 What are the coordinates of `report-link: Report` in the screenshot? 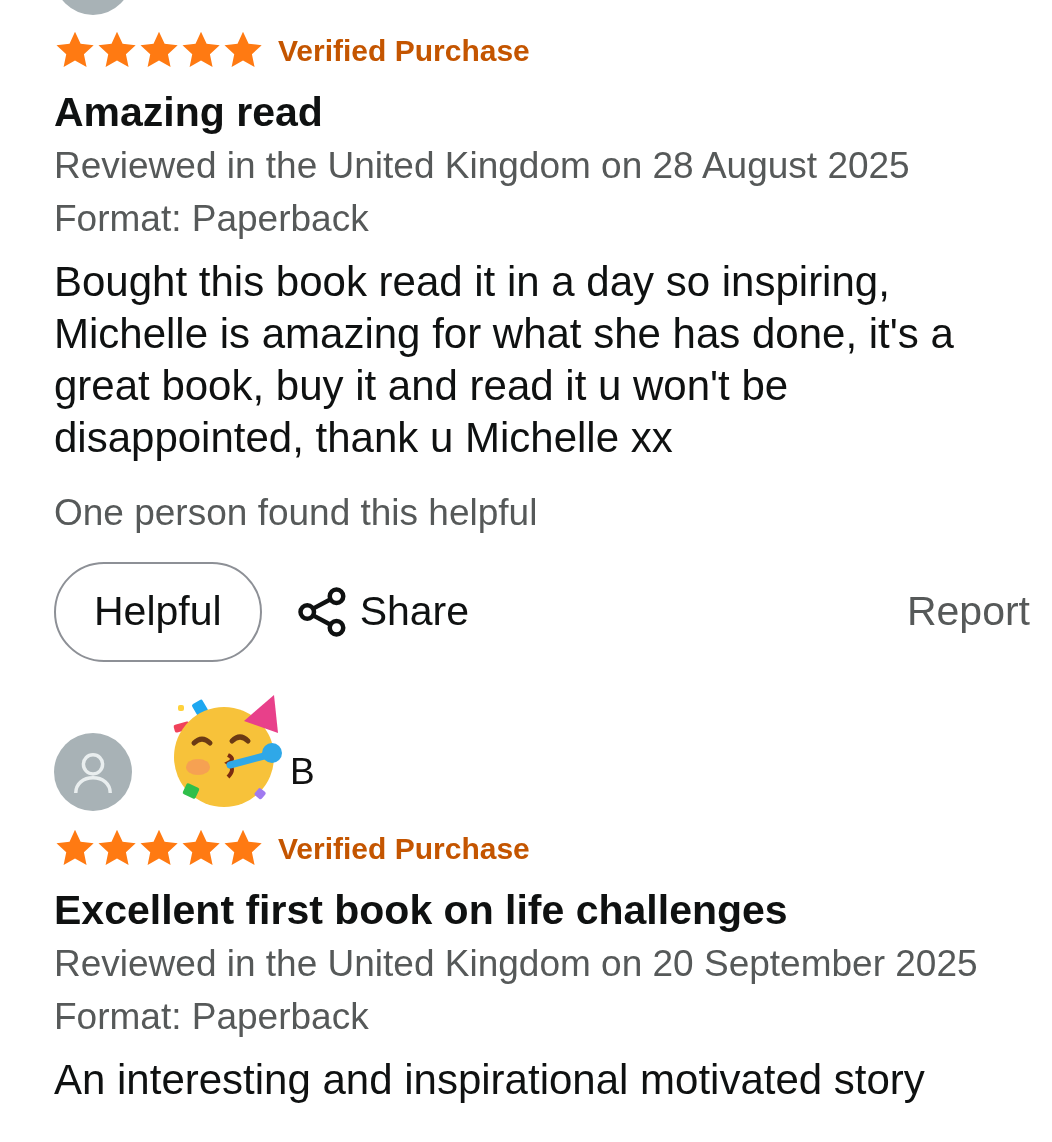 It's located at (968, 612).